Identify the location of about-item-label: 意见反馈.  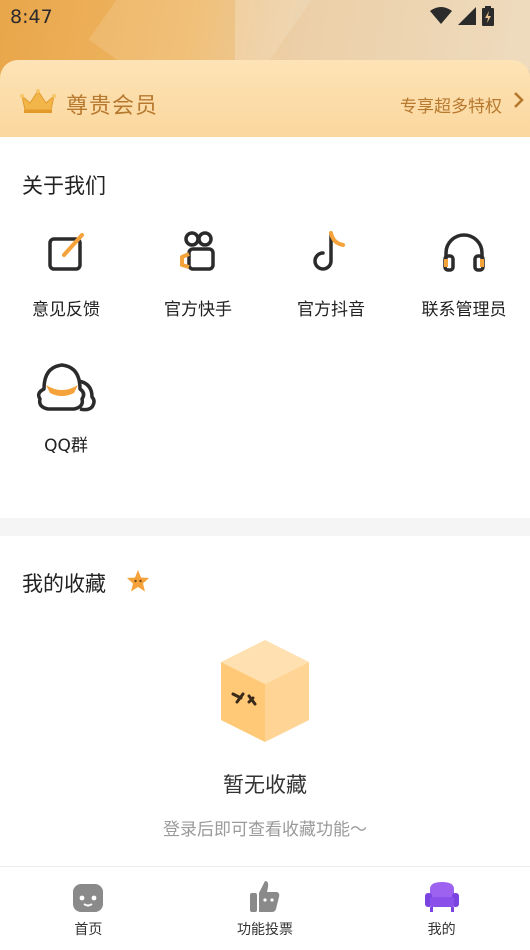
(66, 310).